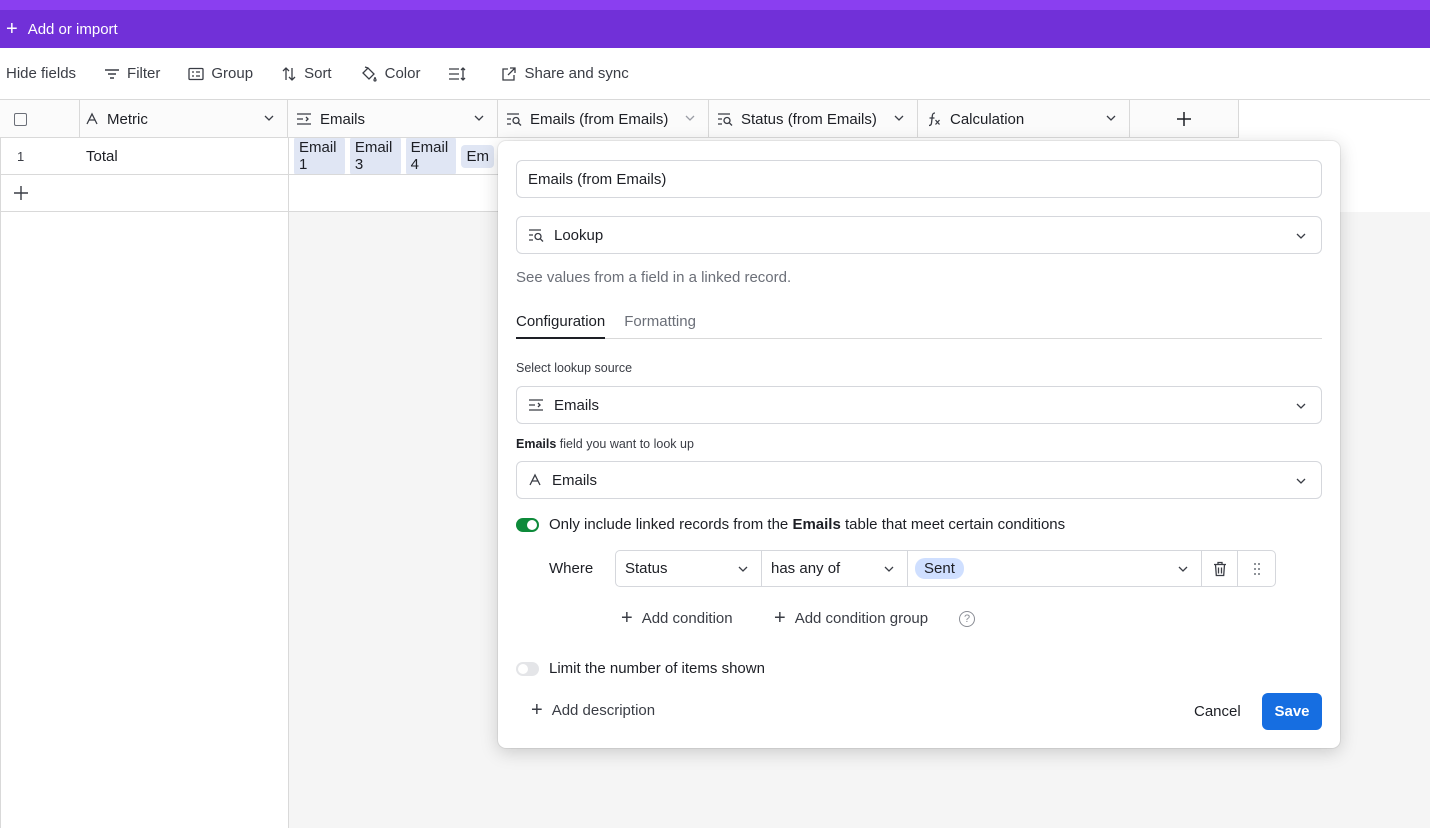  Describe the element at coordinates (343, 119) in the screenshot. I see `column-label: Emails` at that location.